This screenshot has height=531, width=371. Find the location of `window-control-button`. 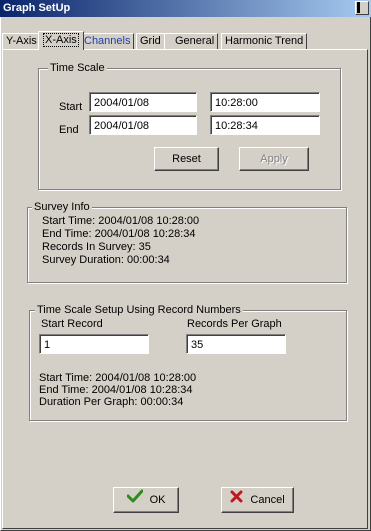

window-control-button is located at coordinates (362, 8).